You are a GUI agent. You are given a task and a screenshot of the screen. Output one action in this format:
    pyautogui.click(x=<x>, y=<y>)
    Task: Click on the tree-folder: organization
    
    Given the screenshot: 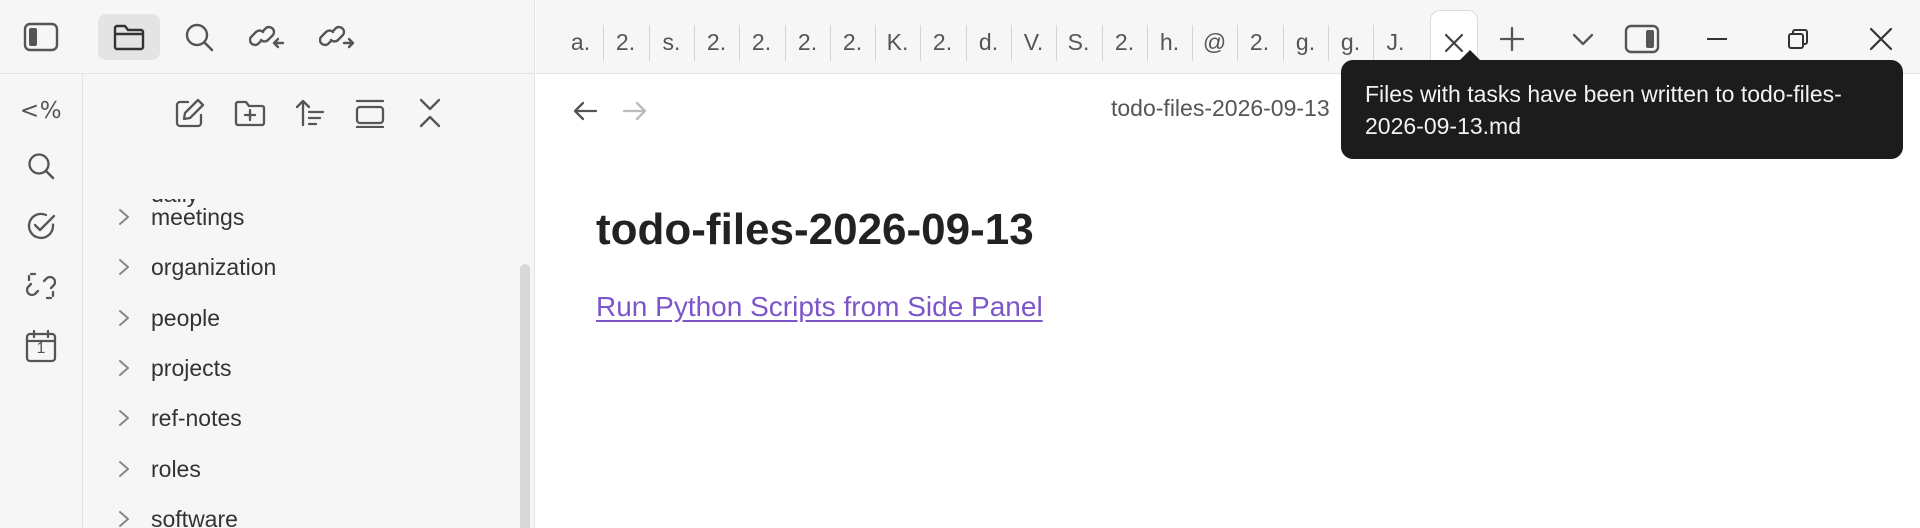 What is the action you would take?
    pyautogui.click(x=293, y=267)
    